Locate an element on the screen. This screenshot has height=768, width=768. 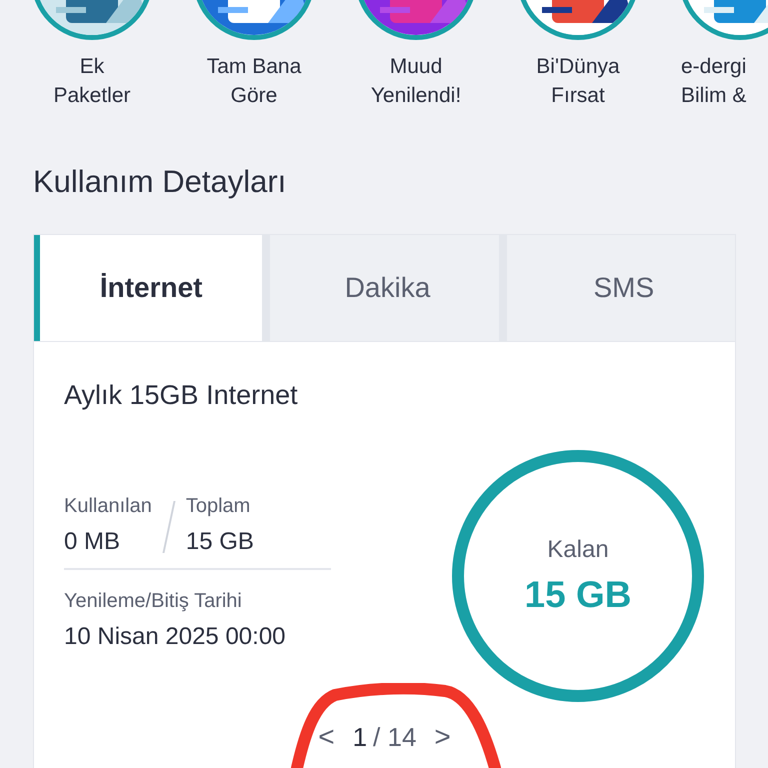
story-label: e-dergi Bilim & is located at coordinates (713, 81).